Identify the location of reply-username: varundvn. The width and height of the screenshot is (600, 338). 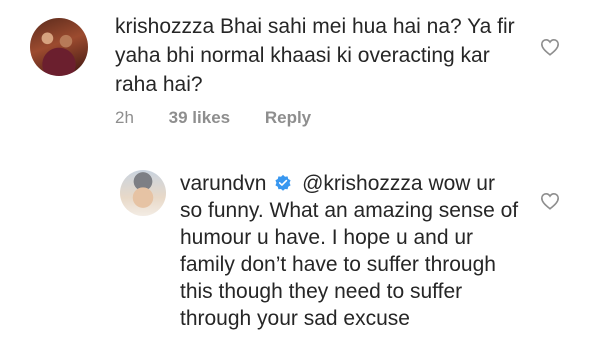
(223, 183).